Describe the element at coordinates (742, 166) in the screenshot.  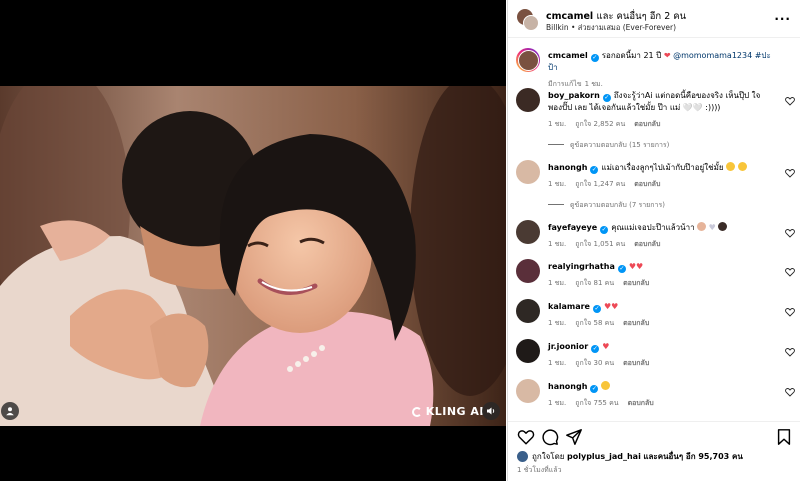
I see `laughing-emoji-icon` at that location.